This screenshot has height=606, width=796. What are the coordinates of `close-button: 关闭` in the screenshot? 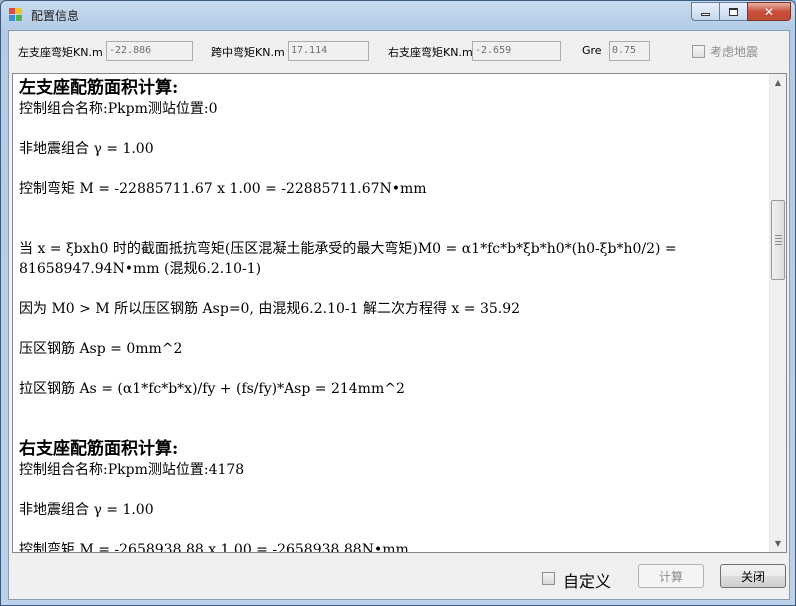 It's located at (753, 576).